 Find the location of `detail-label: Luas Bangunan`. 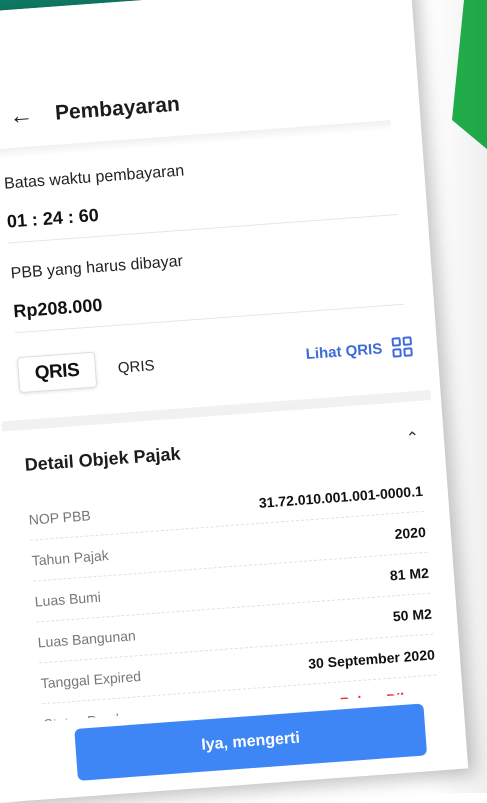

detail-label: Luas Bangunan is located at coordinates (87, 639).